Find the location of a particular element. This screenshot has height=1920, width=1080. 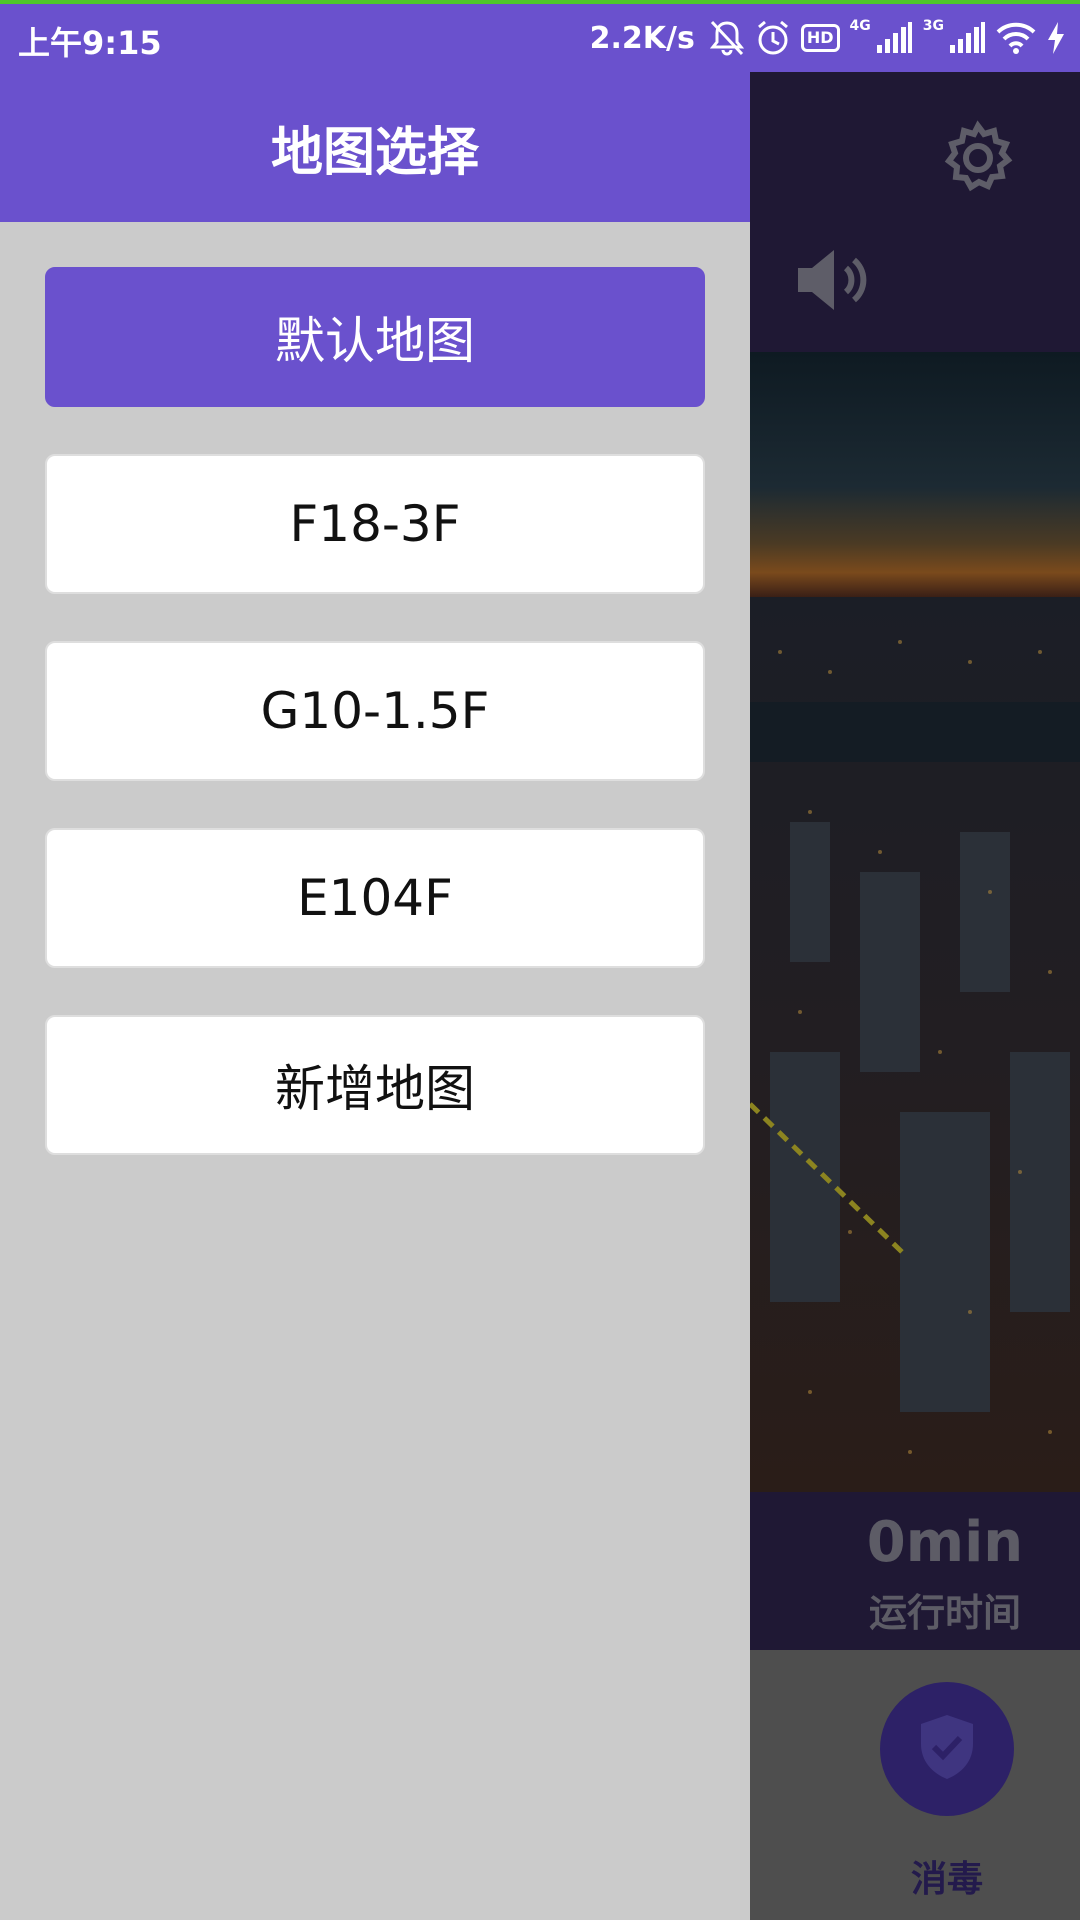

status-time: 上午9:15 is located at coordinates (90, 43).